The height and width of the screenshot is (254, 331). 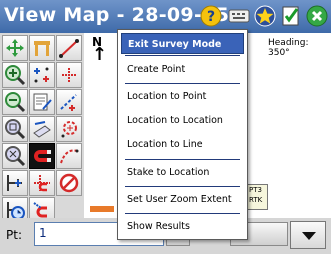 What do you see at coordinates (239, 16) in the screenshot?
I see `keyboard-icon` at bounding box center [239, 16].